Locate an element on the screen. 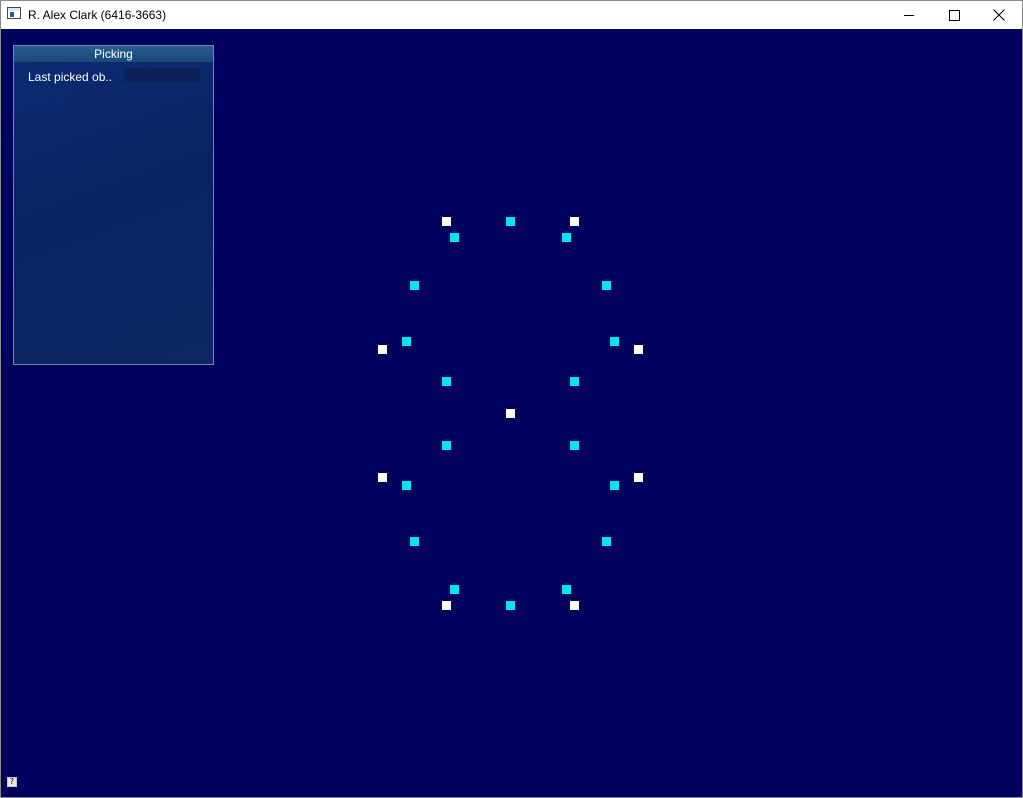  maximize-icon is located at coordinates (954, 15).